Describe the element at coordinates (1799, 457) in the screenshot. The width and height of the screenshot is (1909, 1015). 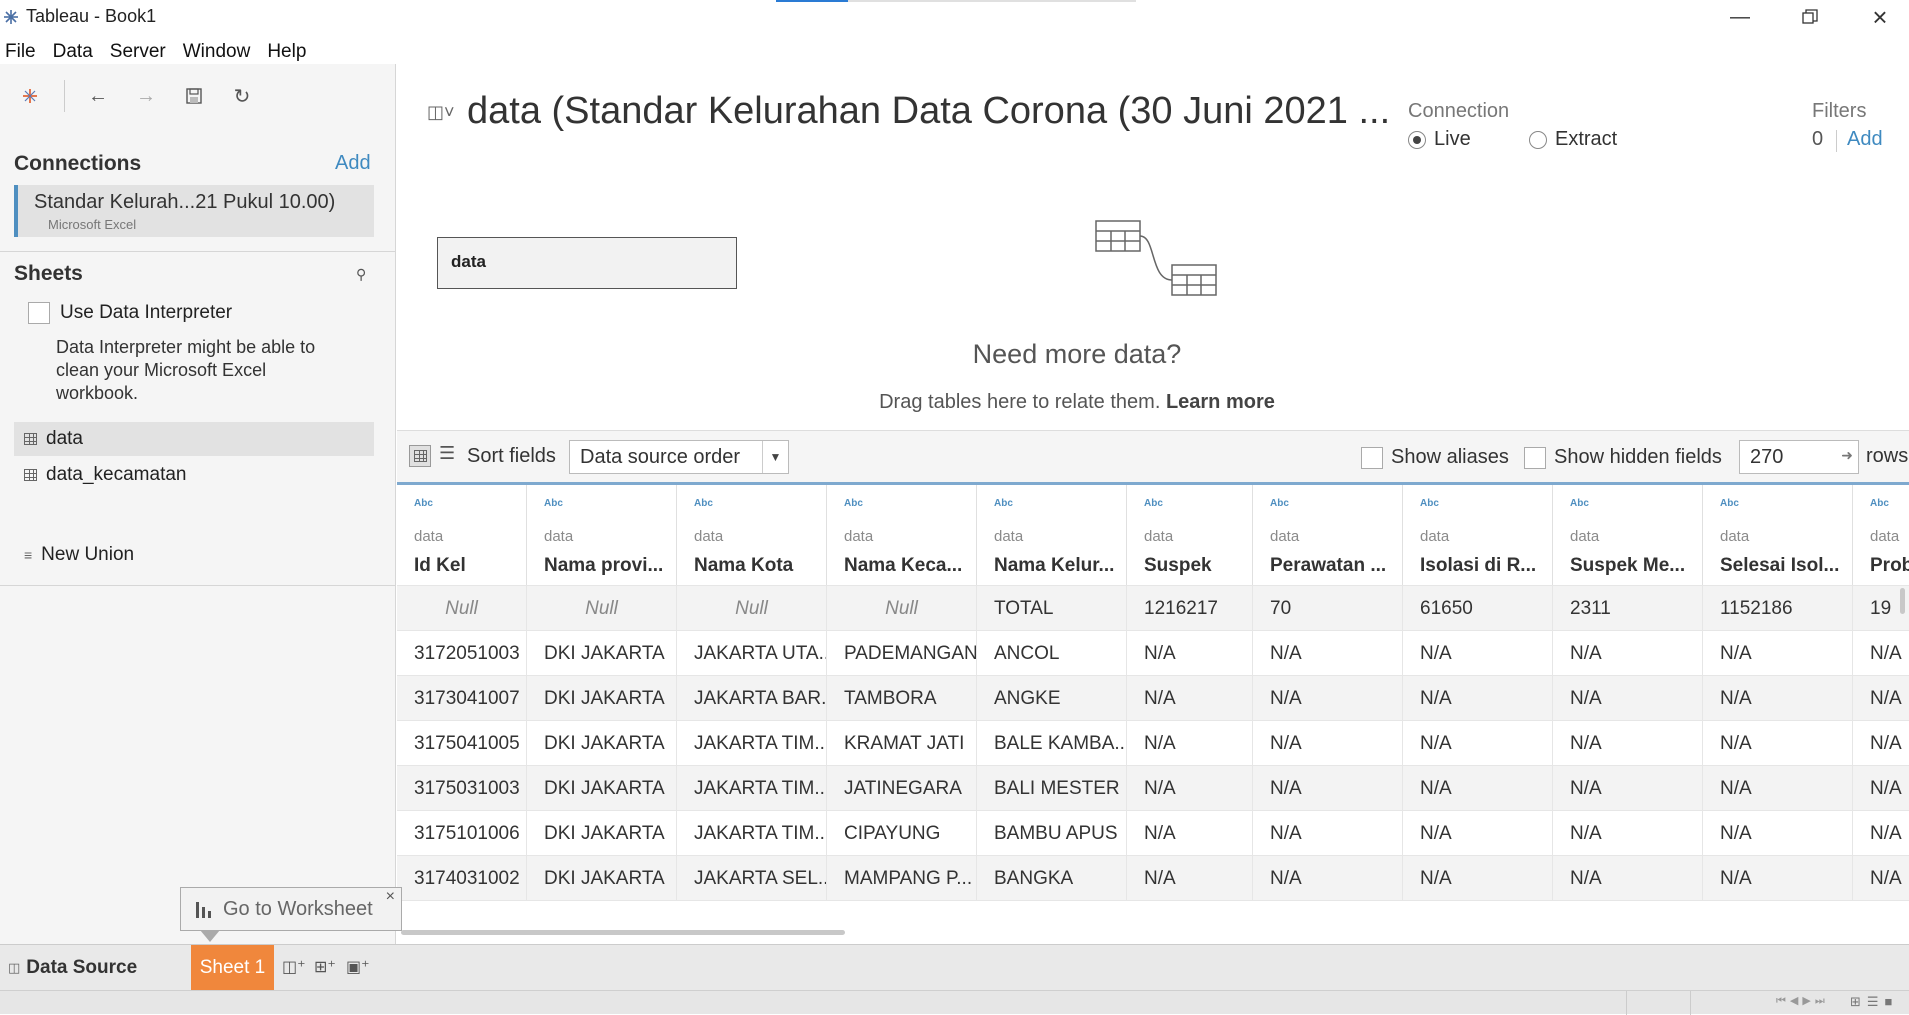
I see `rows-input: 270 ➜` at that location.